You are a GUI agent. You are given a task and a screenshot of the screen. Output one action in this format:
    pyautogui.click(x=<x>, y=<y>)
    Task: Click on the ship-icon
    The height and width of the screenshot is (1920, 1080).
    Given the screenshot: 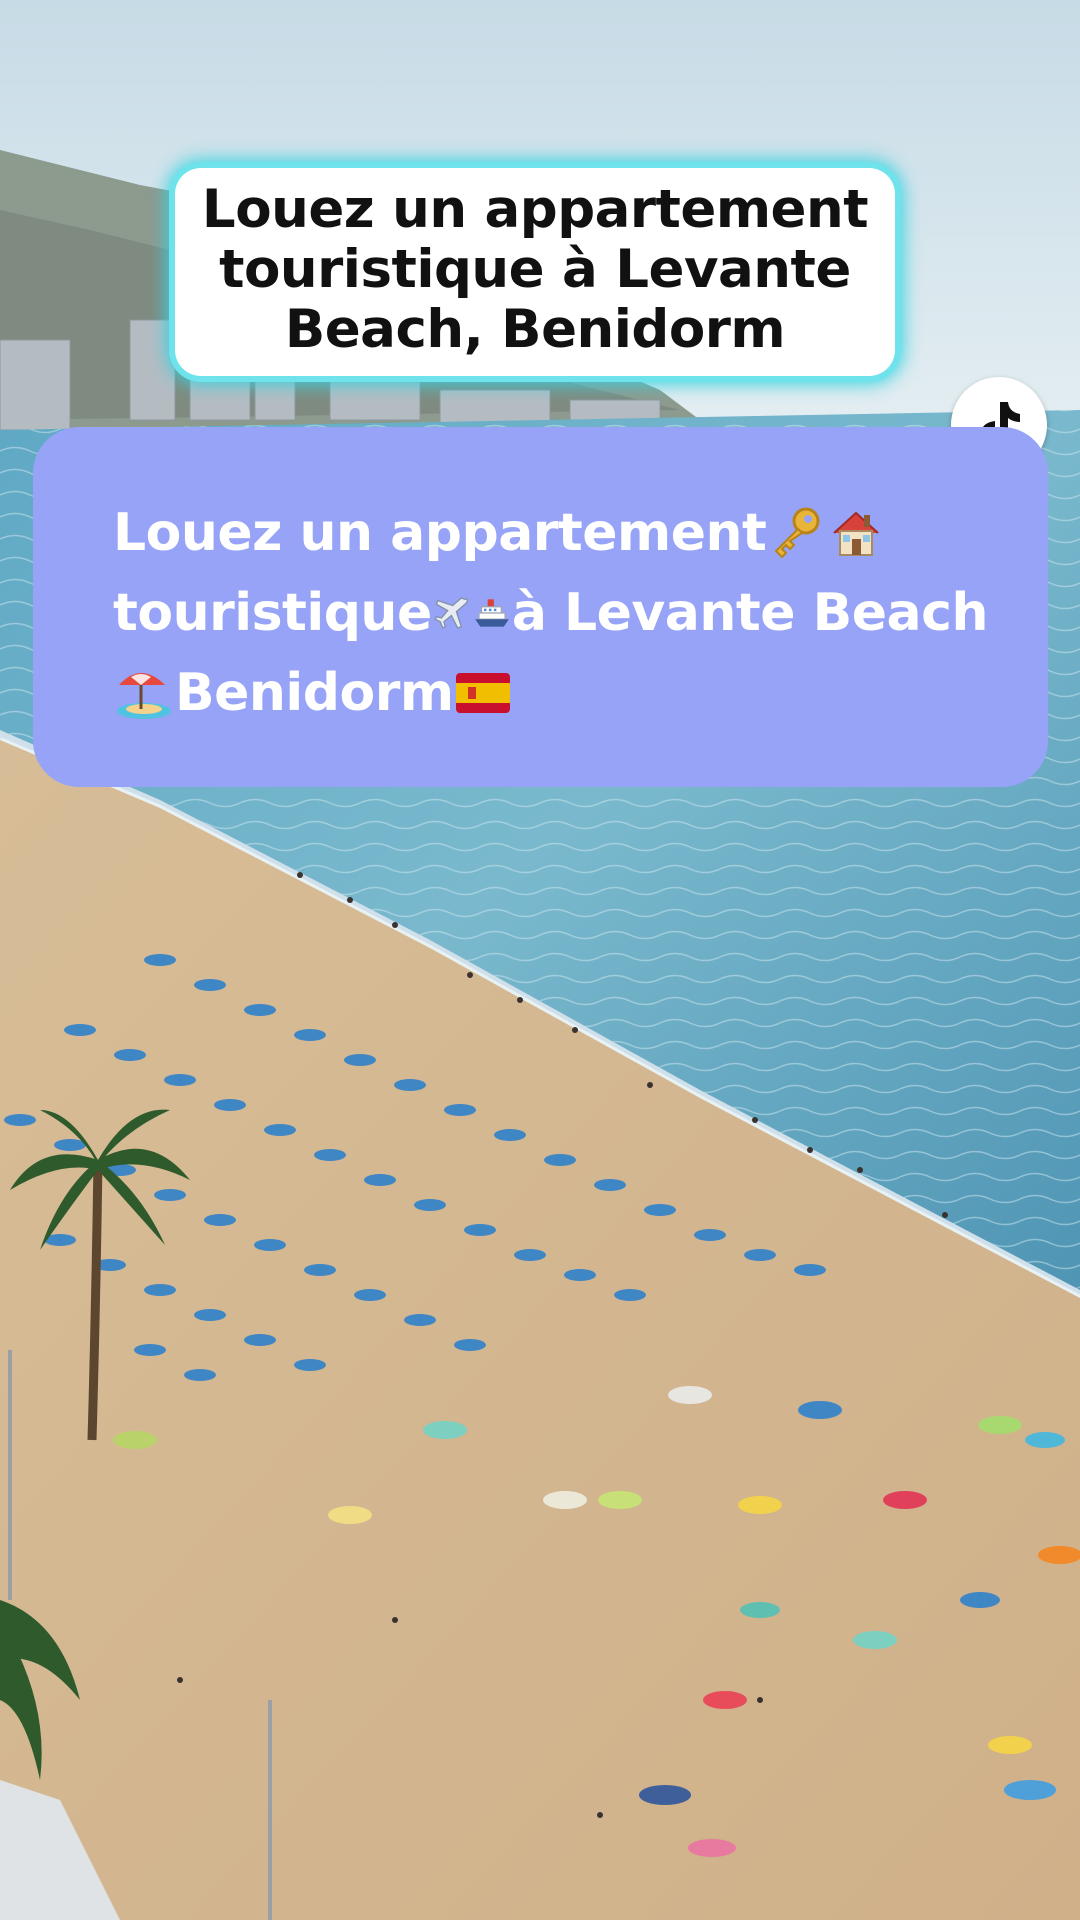 What is the action you would take?
    pyautogui.click(x=492, y=613)
    